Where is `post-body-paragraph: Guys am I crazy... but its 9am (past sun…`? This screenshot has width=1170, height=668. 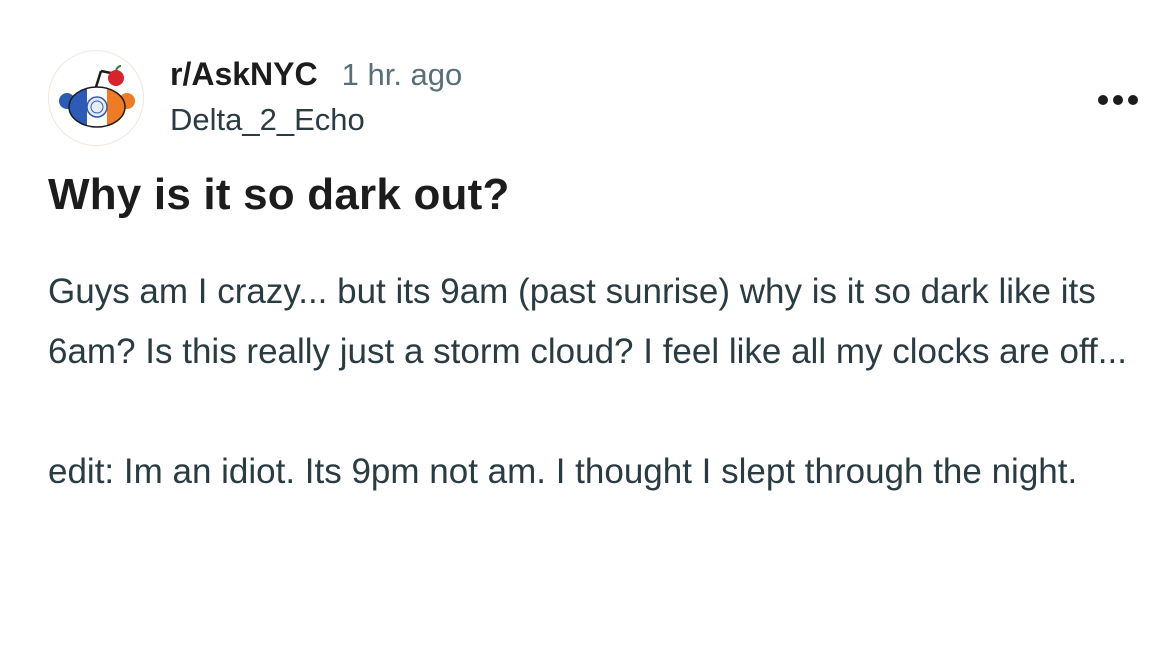
post-body-paragraph: Guys am I crazy... but its 9am (past sun… is located at coordinates (587, 321).